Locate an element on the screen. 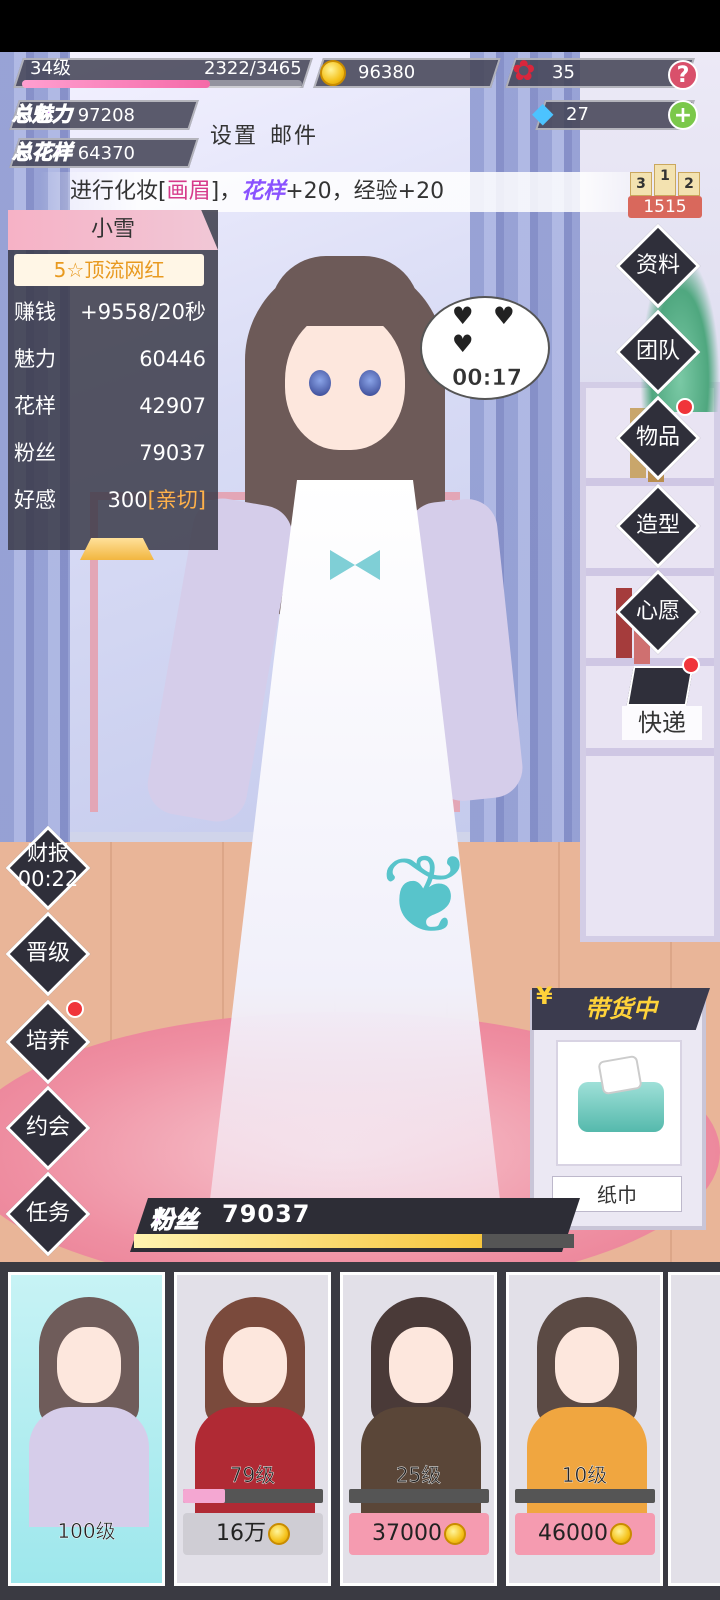  ticker-stat: 花样 is located at coordinates (263, 191).